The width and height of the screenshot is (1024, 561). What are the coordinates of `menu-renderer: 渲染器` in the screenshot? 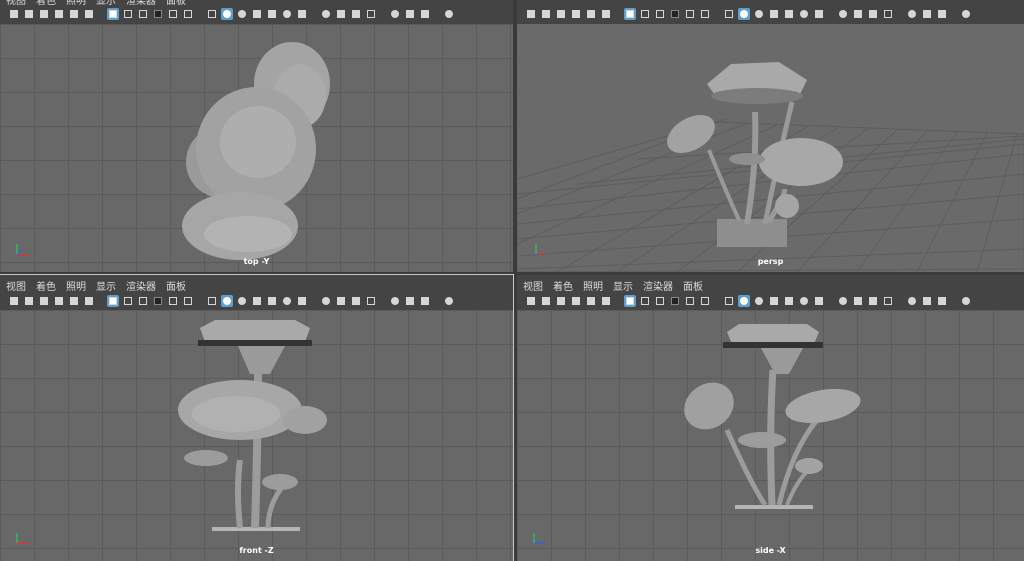 It's located at (141, 285).